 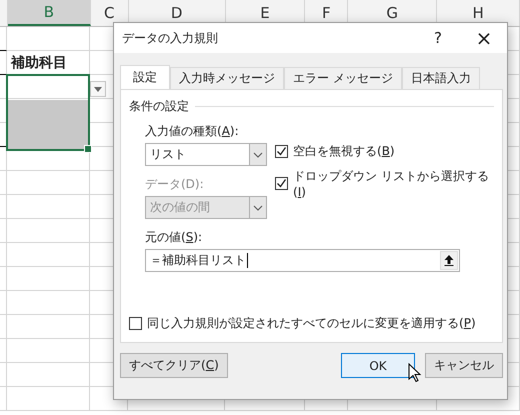 I want to click on dialog-button: すべてクリア(C), so click(x=174, y=365).